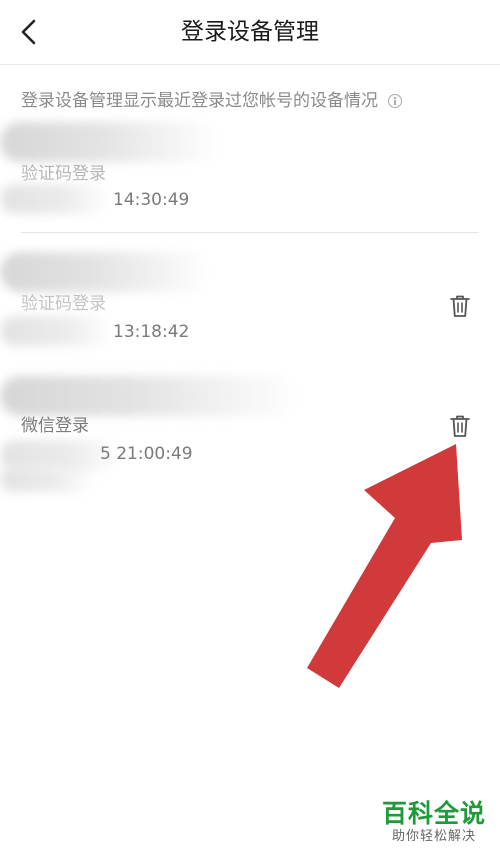 This screenshot has height=859, width=500. I want to click on login-time: 13:18:42, so click(151, 332).